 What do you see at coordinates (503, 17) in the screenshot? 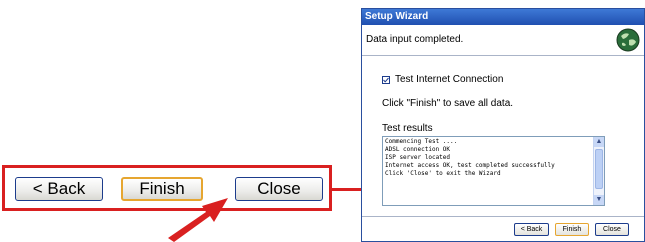
I see `window-title: Setup Wizard` at bounding box center [503, 17].